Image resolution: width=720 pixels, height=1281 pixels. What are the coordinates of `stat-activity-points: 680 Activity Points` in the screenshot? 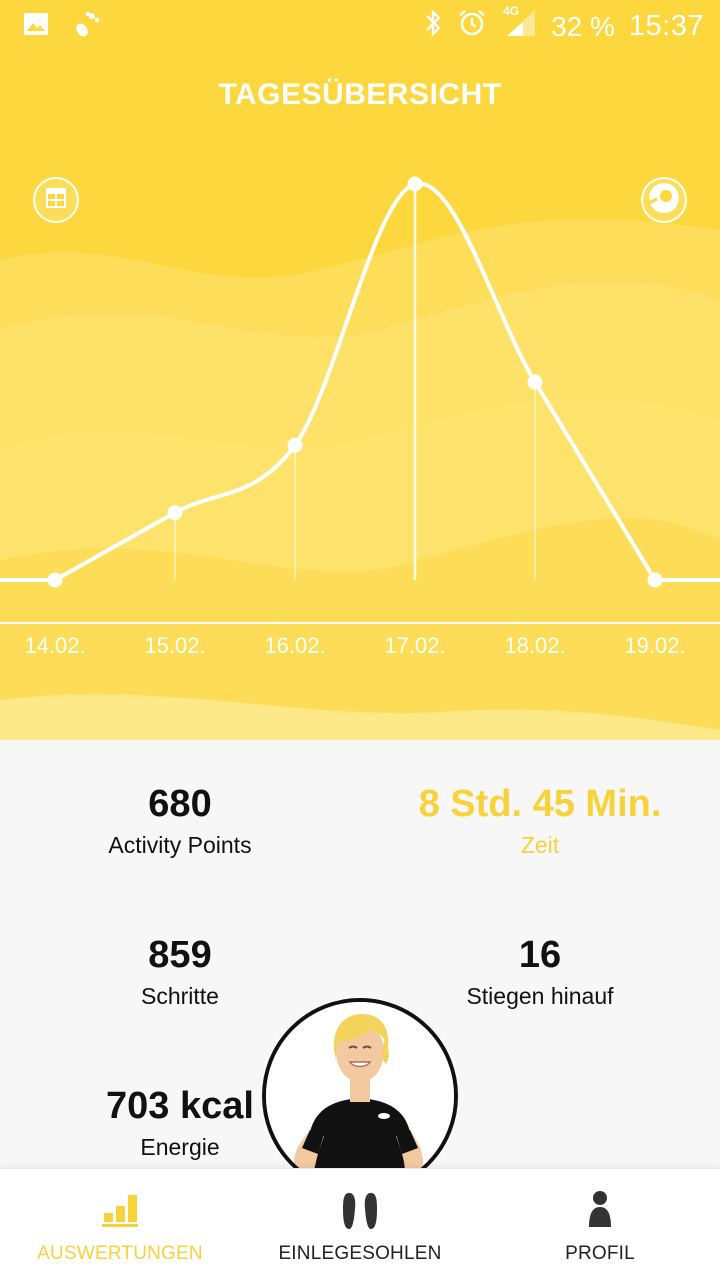 It's located at (180, 821).